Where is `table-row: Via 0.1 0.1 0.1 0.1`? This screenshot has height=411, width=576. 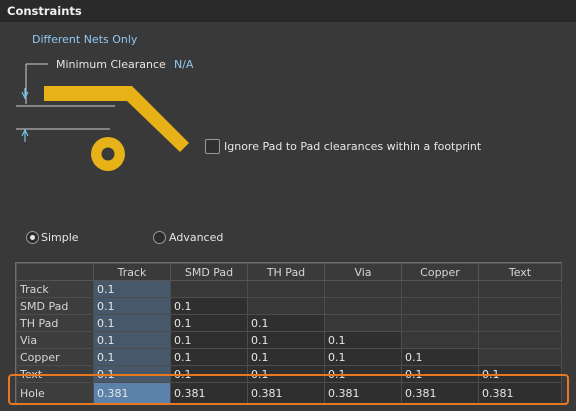 table-row: Via 0.1 0.1 0.1 0.1 is located at coordinates (289, 340).